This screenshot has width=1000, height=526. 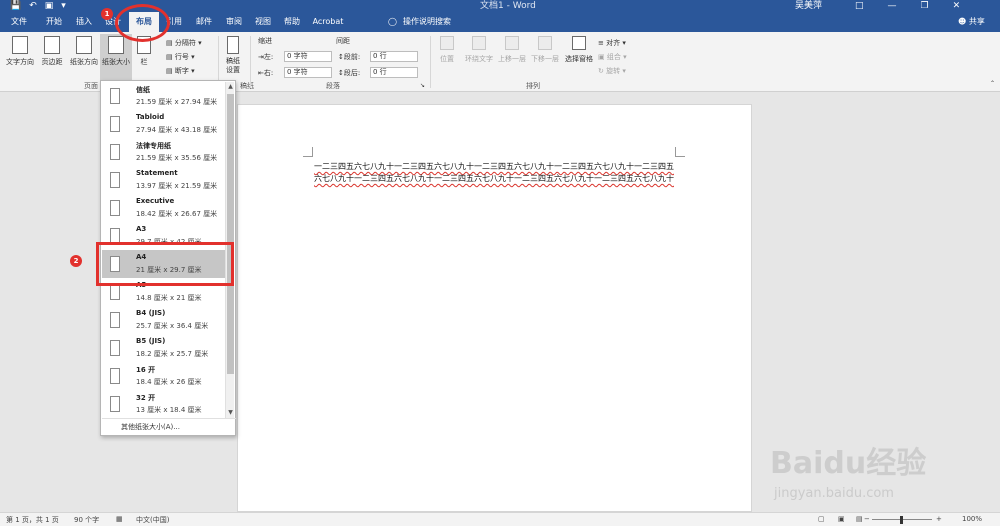 I want to click on paper-size-name: Statement, so click(x=157, y=173).